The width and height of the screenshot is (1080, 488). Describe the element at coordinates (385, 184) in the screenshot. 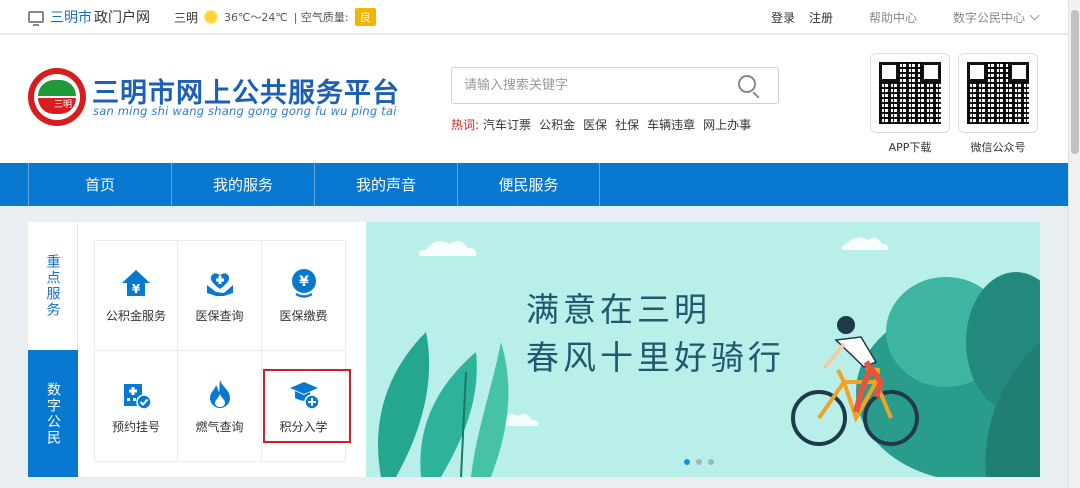

I see `nav-my-voice: 我的声音` at that location.